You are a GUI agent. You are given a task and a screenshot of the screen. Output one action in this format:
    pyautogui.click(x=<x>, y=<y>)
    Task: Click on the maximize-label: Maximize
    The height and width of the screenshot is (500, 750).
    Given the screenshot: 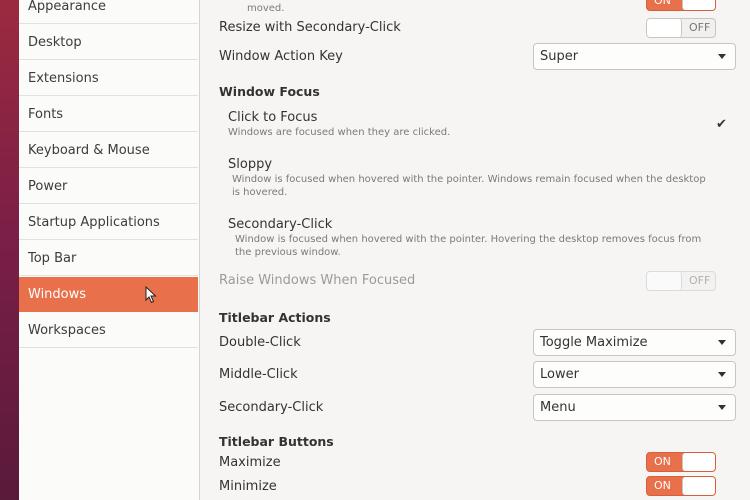 What is the action you would take?
    pyautogui.click(x=250, y=462)
    